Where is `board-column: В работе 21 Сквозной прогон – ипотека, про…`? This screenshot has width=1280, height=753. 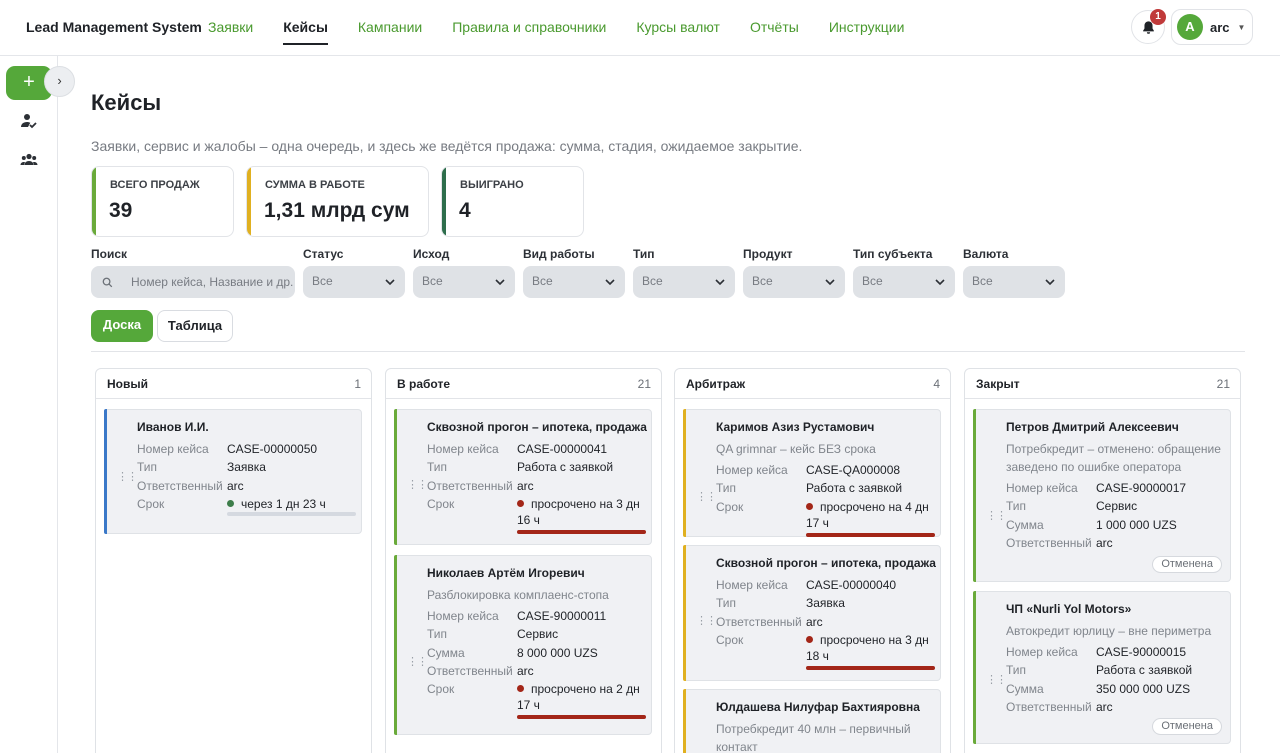
board-column: В работе 21 Сквозной прогон – ипотека, про… is located at coordinates (523, 560).